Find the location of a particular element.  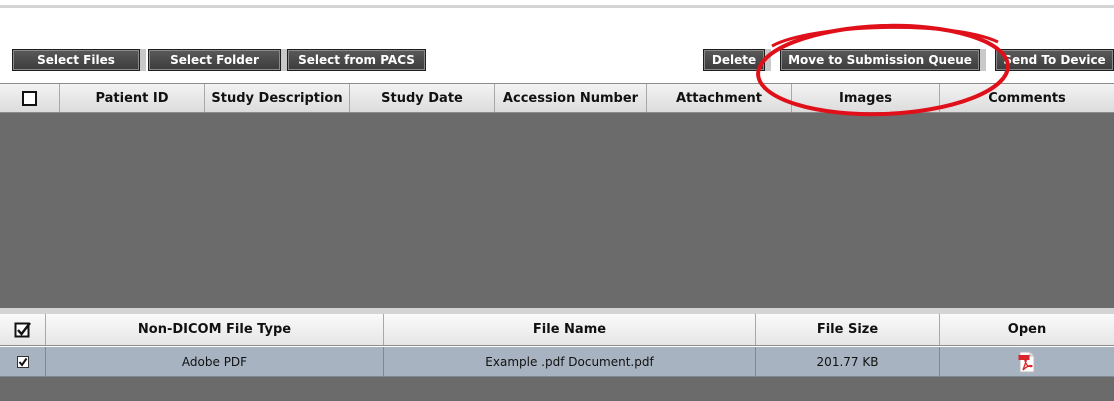

column-header-patient-id: Patient ID is located at coordinates (132, 98).